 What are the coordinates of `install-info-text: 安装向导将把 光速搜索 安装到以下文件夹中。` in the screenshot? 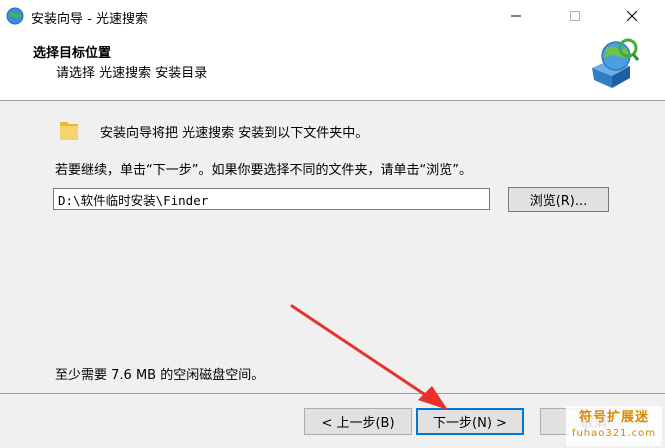 It's located at (234, 133).